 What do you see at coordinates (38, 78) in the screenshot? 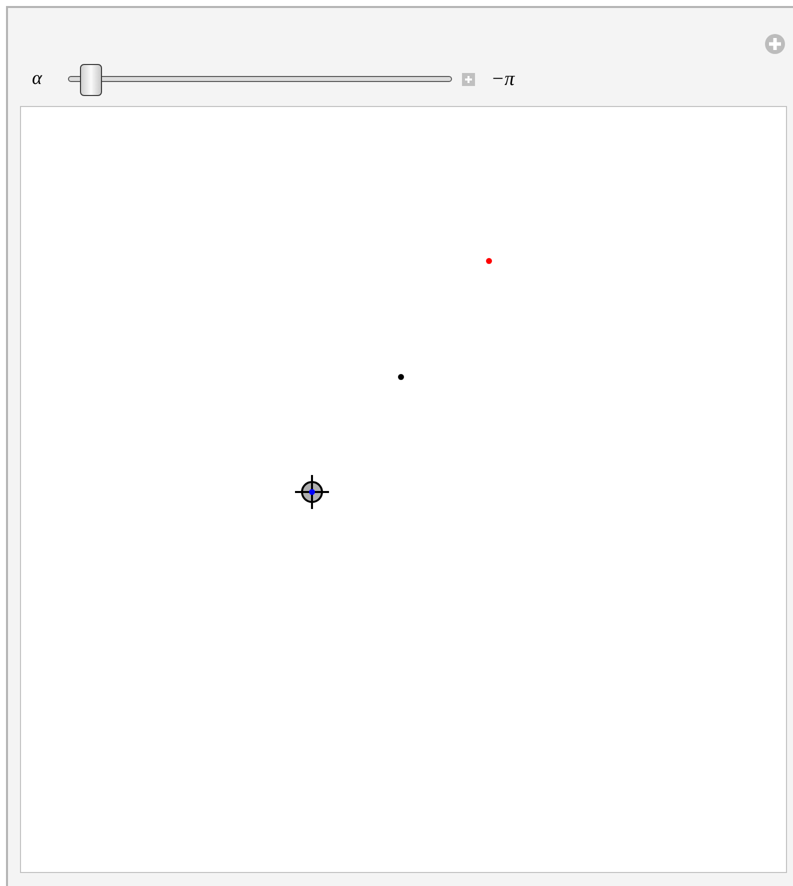
I see `slider-label: α` at bounding box center [38, 78].